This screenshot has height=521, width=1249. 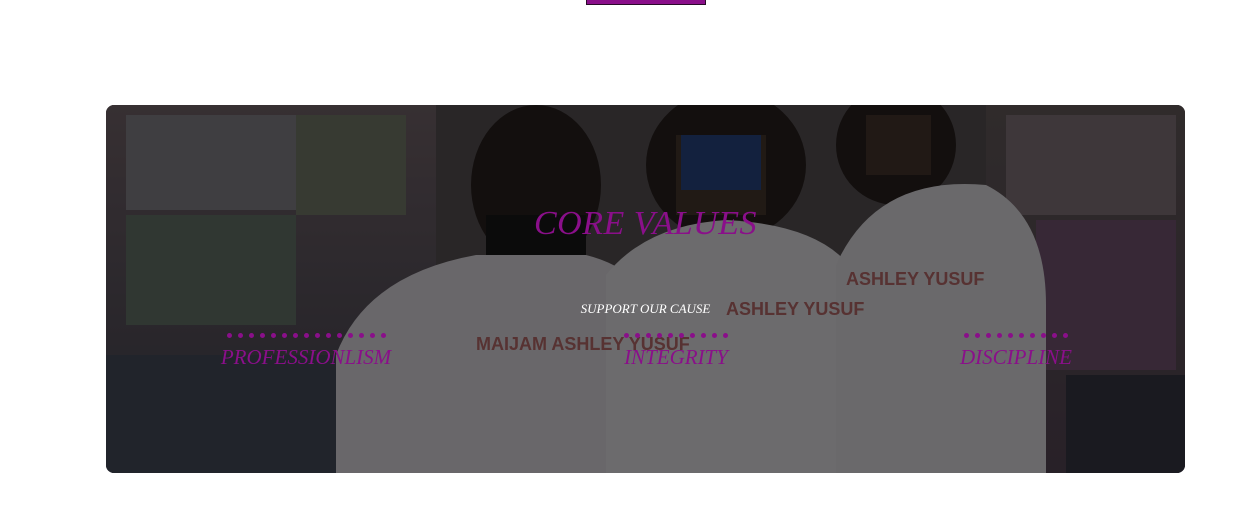 What do you see at coordinates (1016, 357) in the screenshot?
I see `value-label: DISCIPLINE` at bounding box center [1016, 357].